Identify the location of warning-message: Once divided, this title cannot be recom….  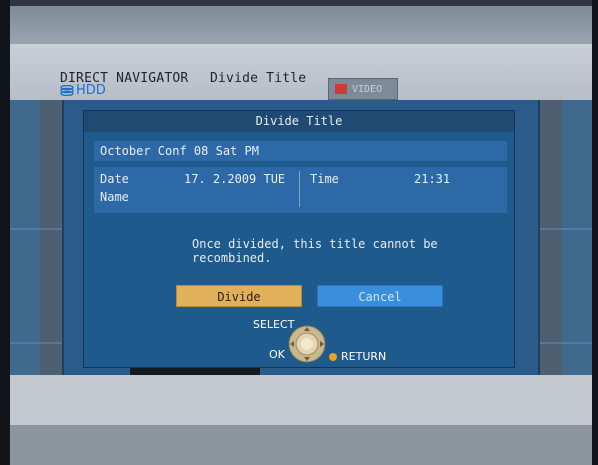
(315, 251).